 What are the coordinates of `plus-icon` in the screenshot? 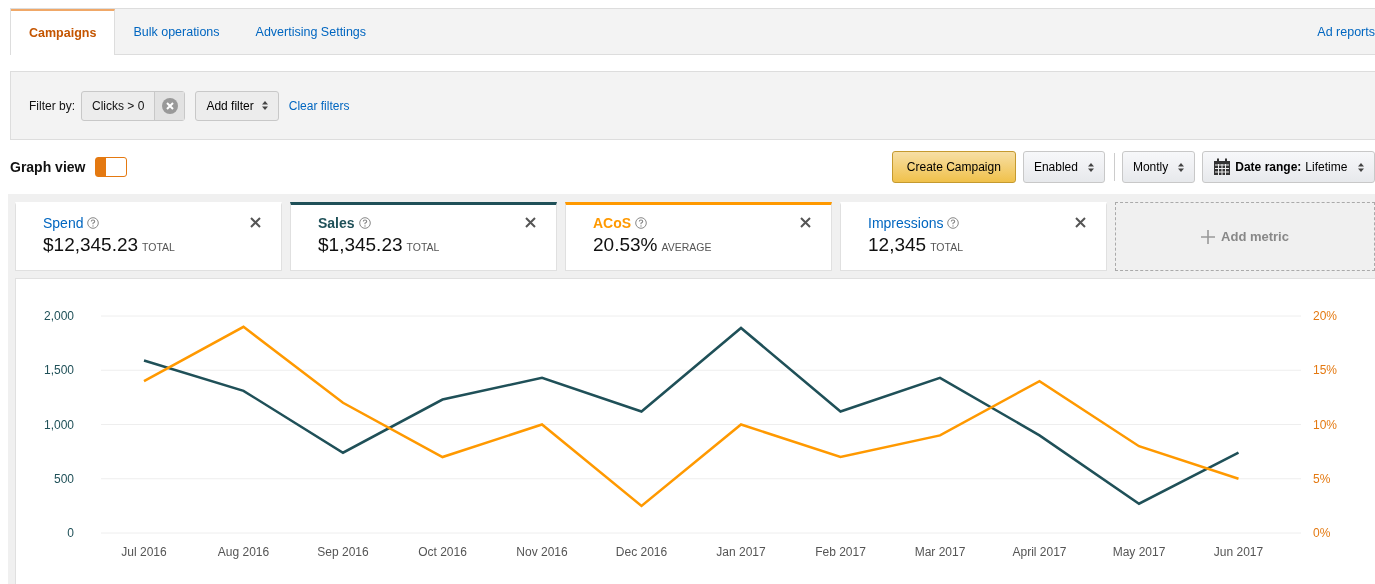 It's located at (1208, 236).